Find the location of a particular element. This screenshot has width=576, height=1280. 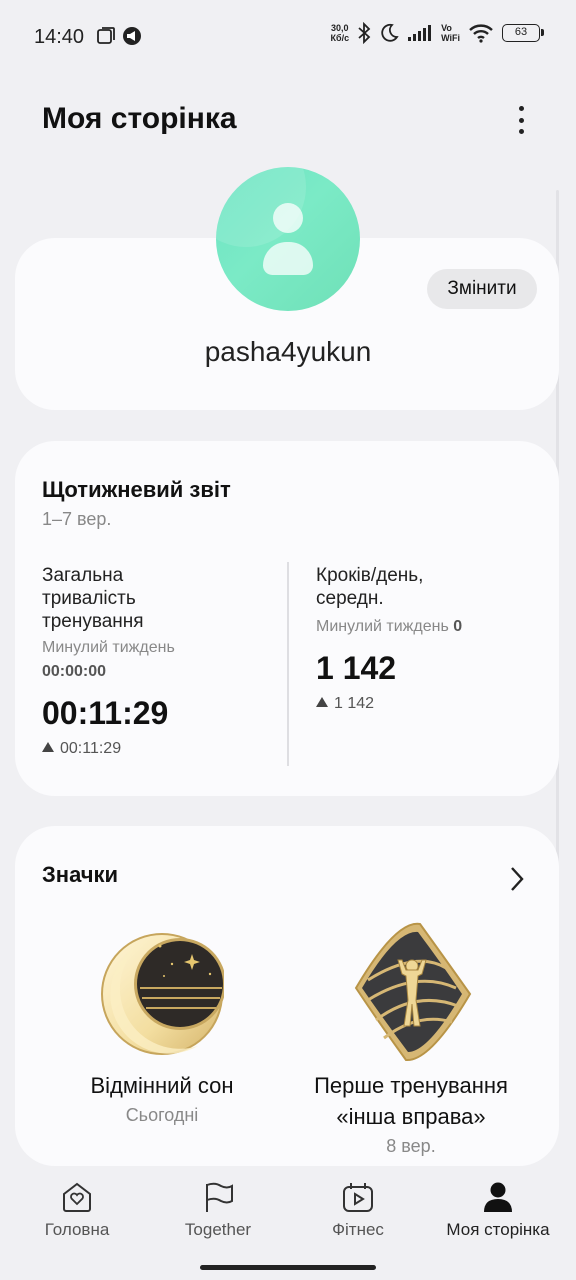

nav-label: Головна is located at coordinates (77, 1229).